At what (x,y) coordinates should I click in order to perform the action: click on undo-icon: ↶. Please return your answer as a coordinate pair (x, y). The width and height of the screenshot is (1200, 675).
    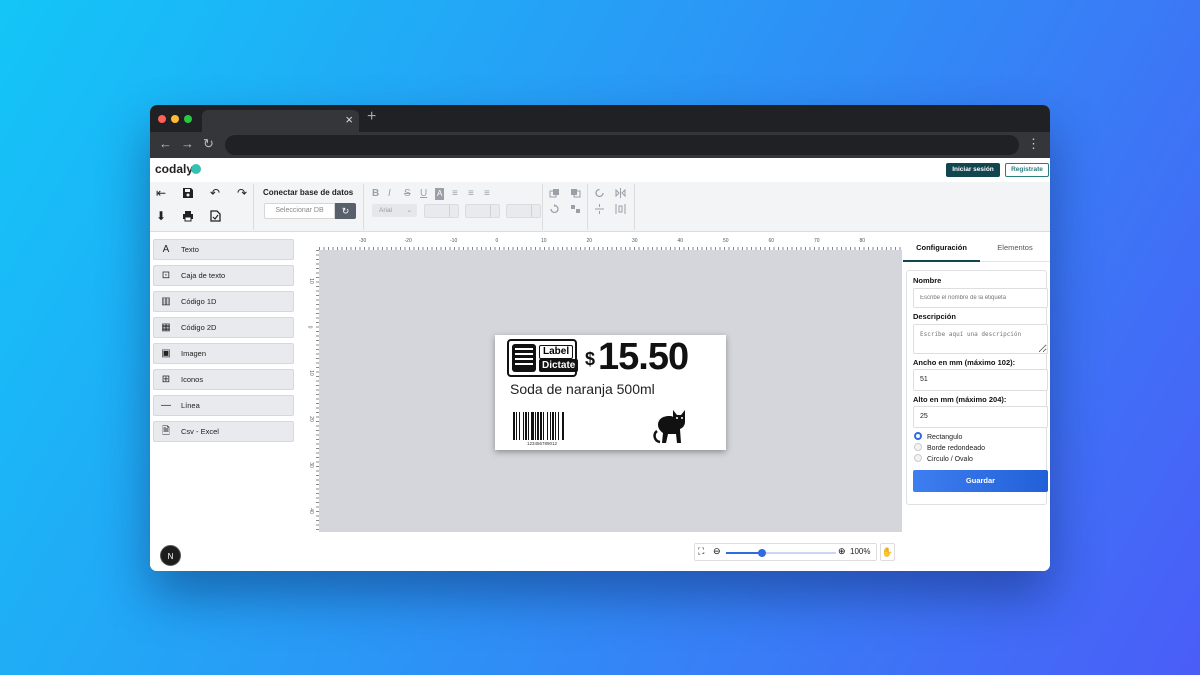
    Looking at the image, I should click on (215, 193).